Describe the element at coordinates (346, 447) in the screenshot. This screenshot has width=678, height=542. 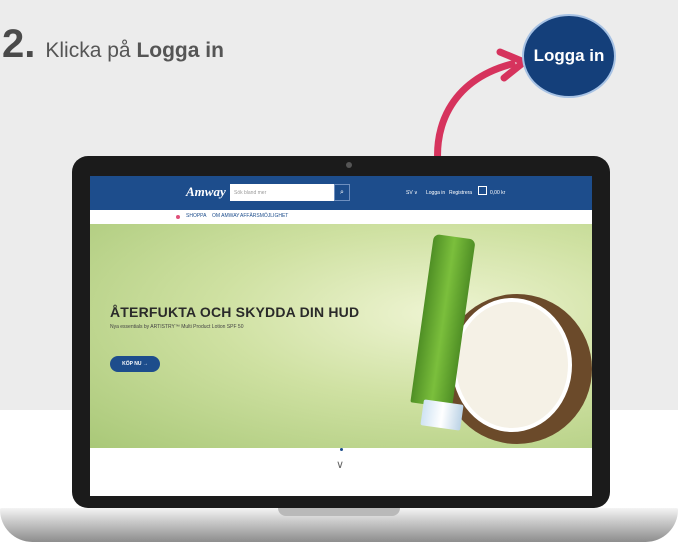
I see `carousel-indicators` at that location.